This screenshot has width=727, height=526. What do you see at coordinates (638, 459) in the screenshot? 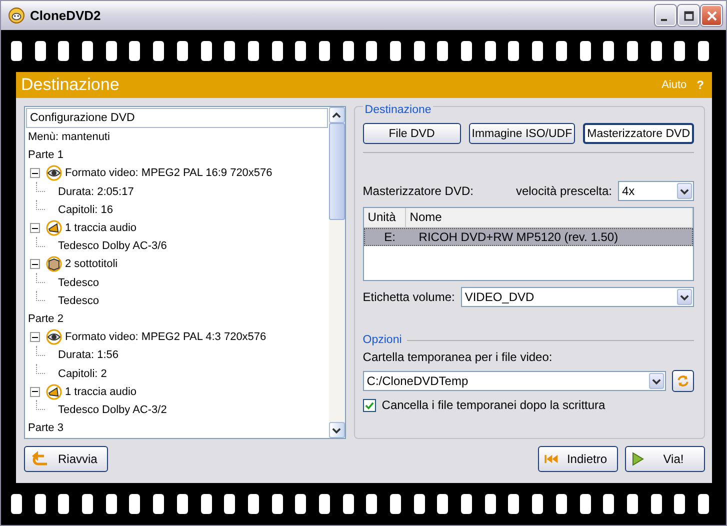
I see `play-icon` at bounding box center [638, 459].